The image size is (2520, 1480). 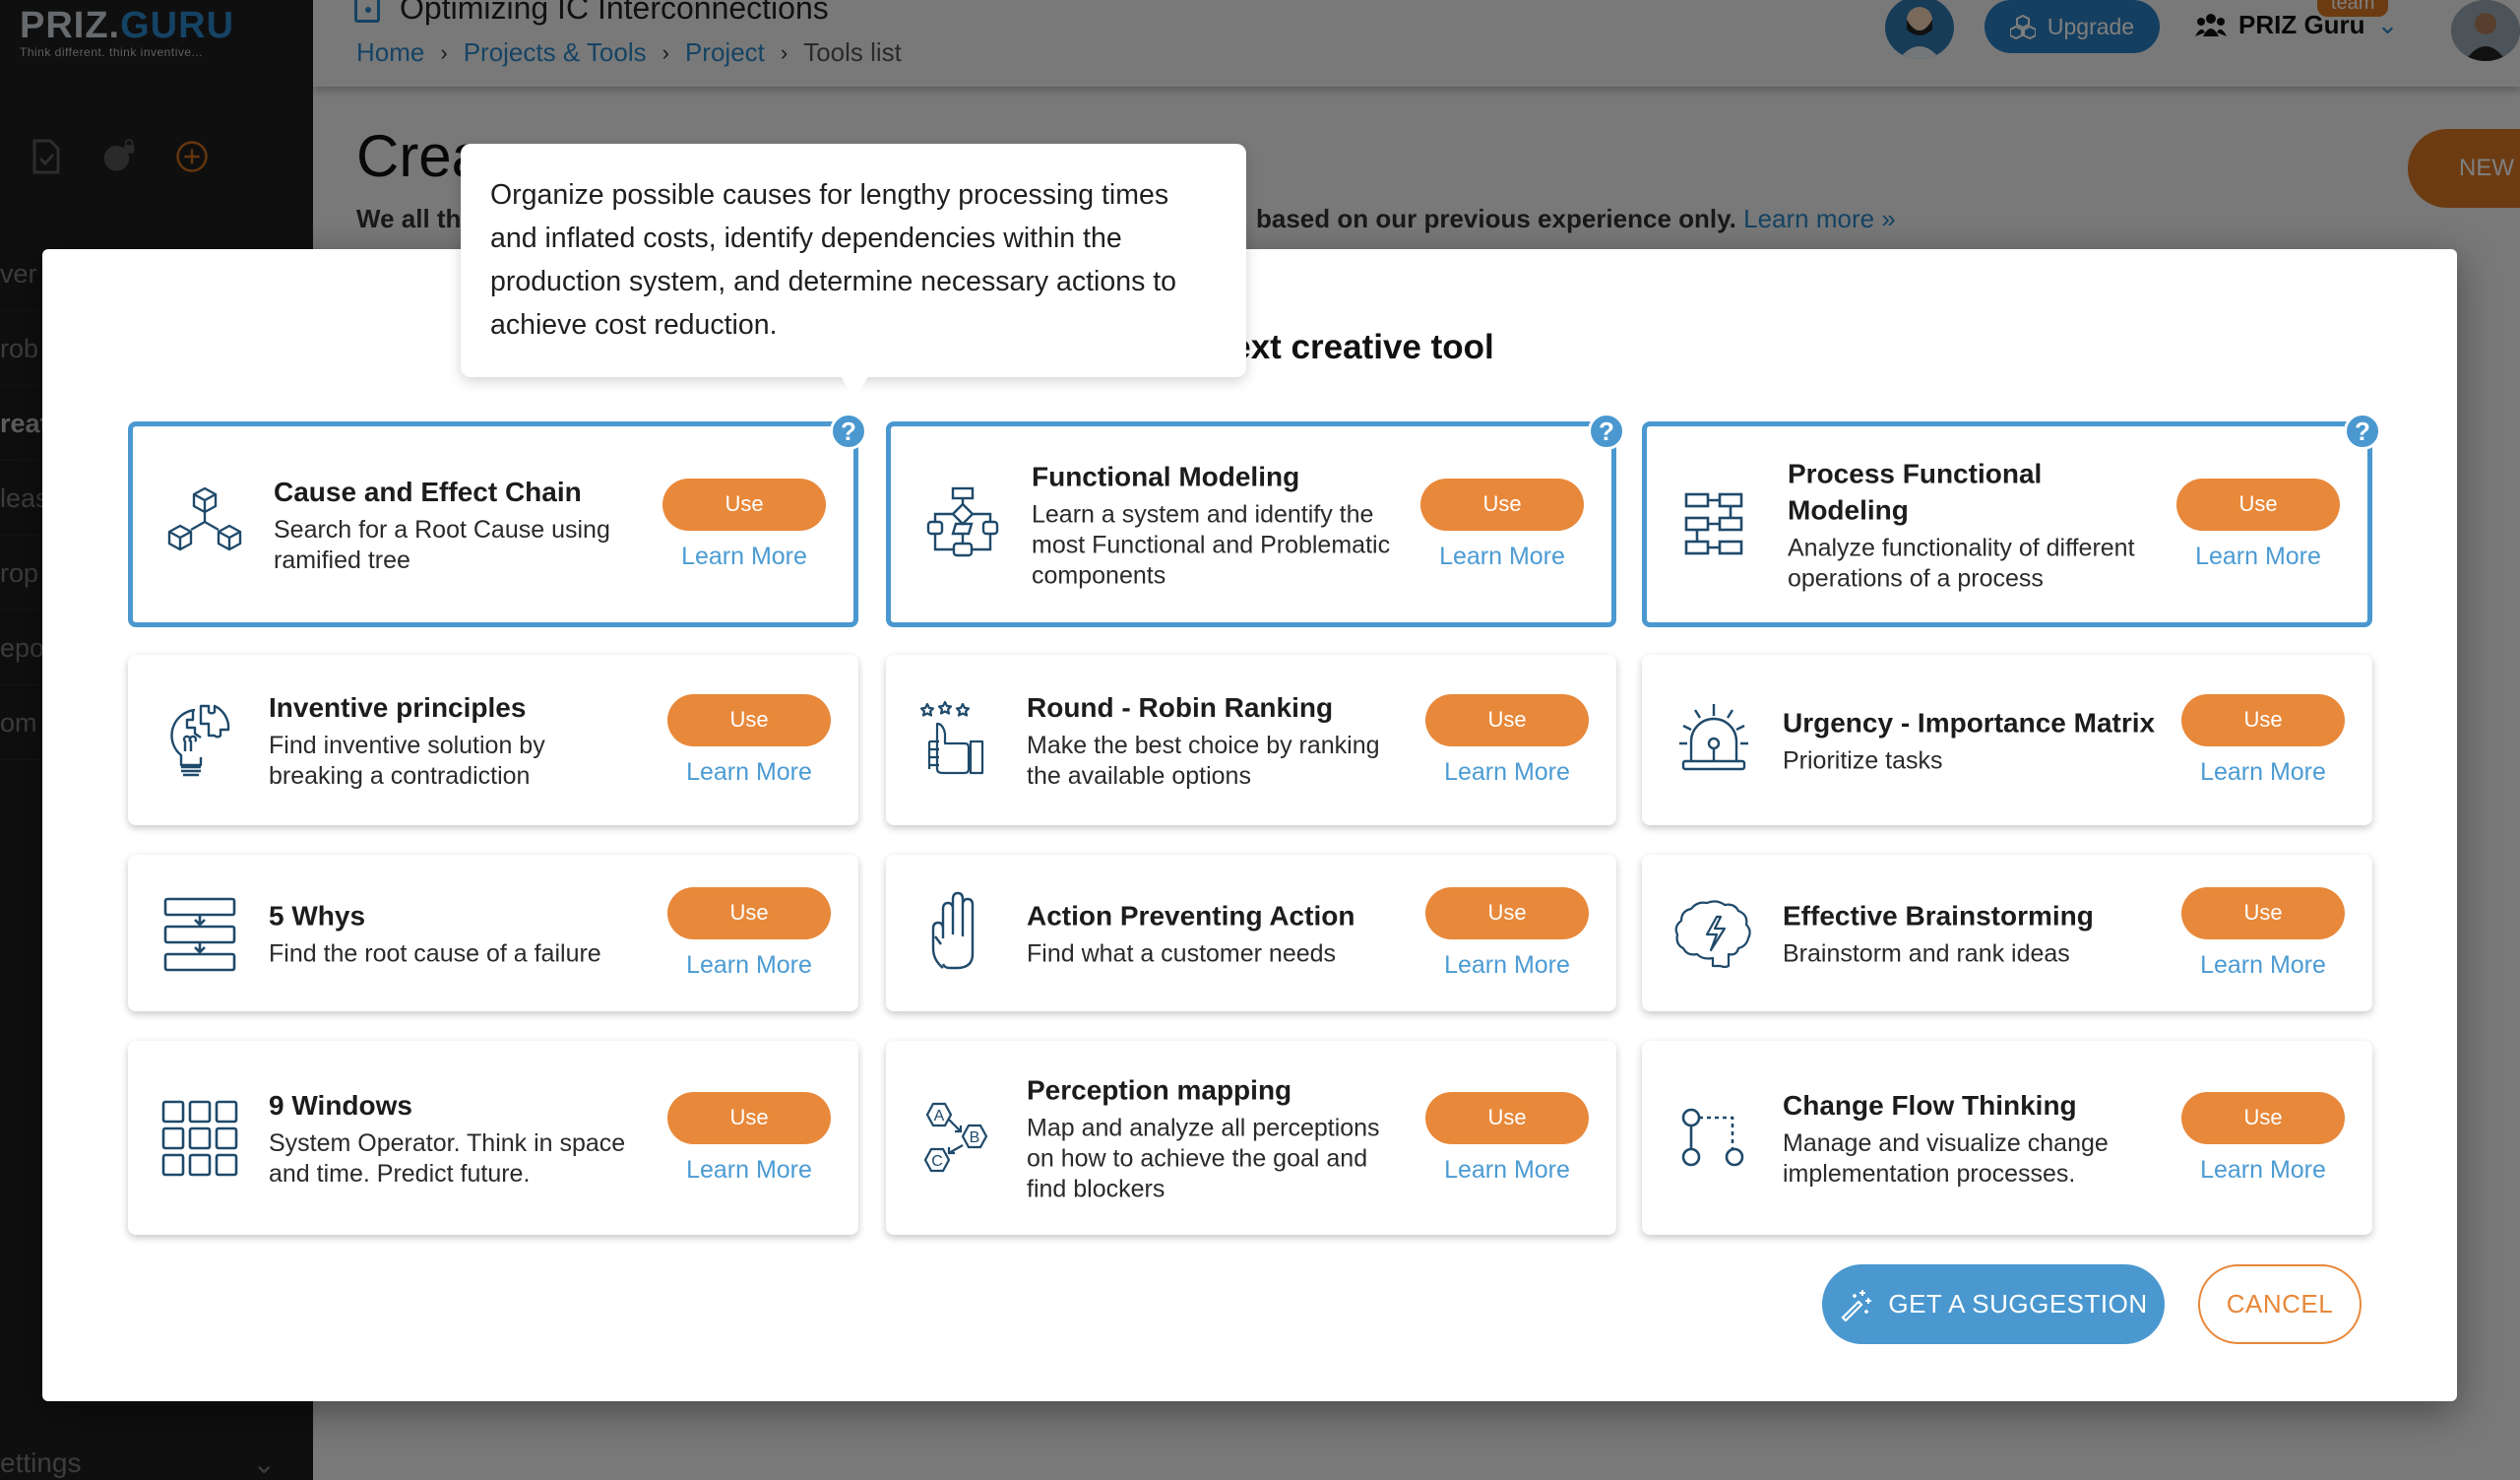 I want to click on hand-stop-icon, so click(x=958, y=933).